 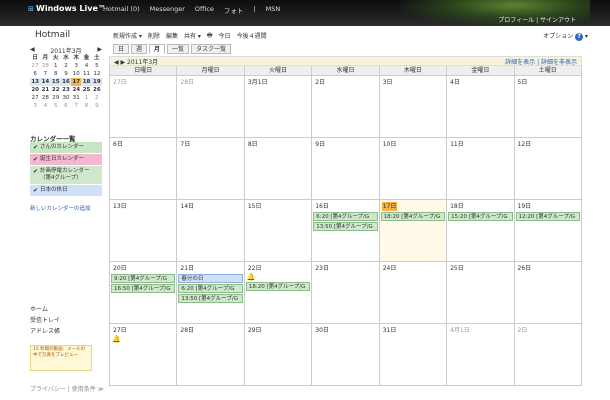 I want to click on day-number: 29日, so click(x=255, y=330).